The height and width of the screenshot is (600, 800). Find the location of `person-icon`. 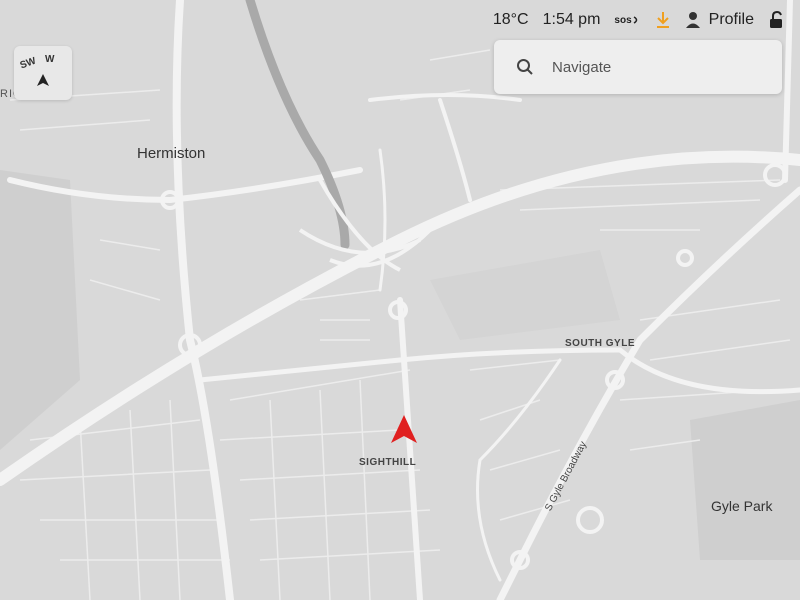

person-icon is located at coordinates (692, 20).